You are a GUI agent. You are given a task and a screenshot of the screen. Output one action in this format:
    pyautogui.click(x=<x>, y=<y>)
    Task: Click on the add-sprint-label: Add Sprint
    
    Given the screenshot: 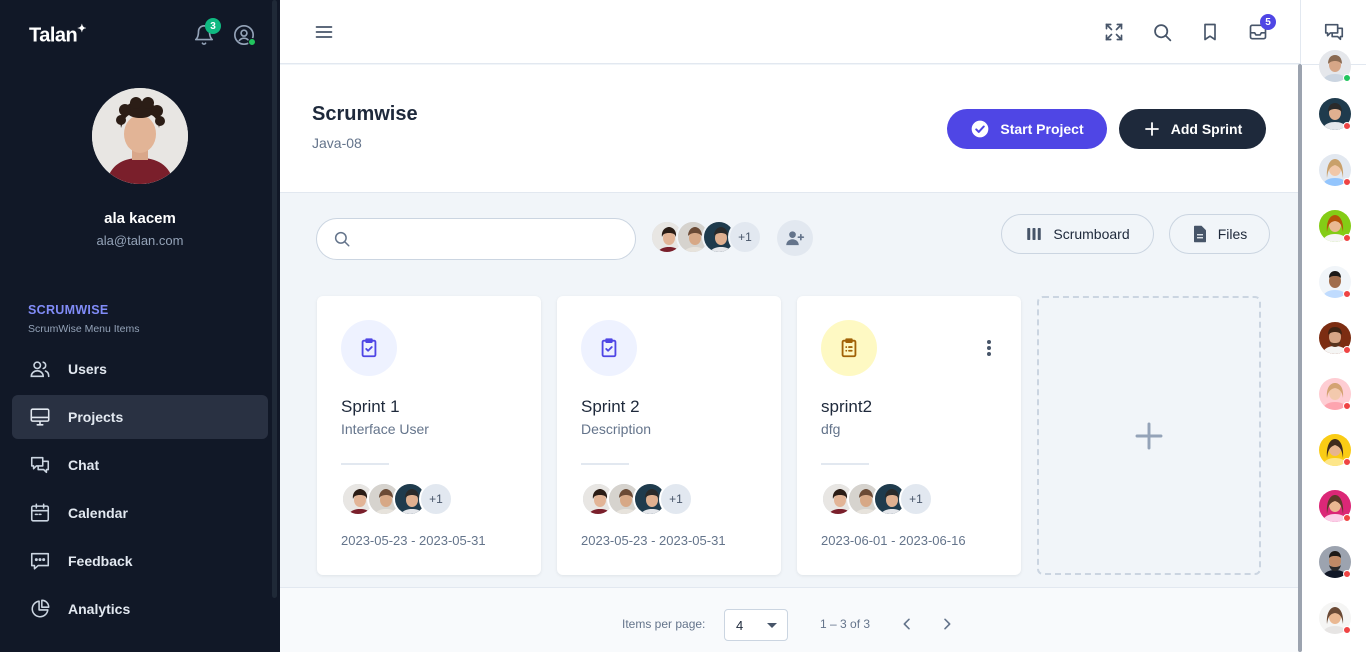 What is the action you would take?
    pyautogui.click(x=1206, y=129)
    